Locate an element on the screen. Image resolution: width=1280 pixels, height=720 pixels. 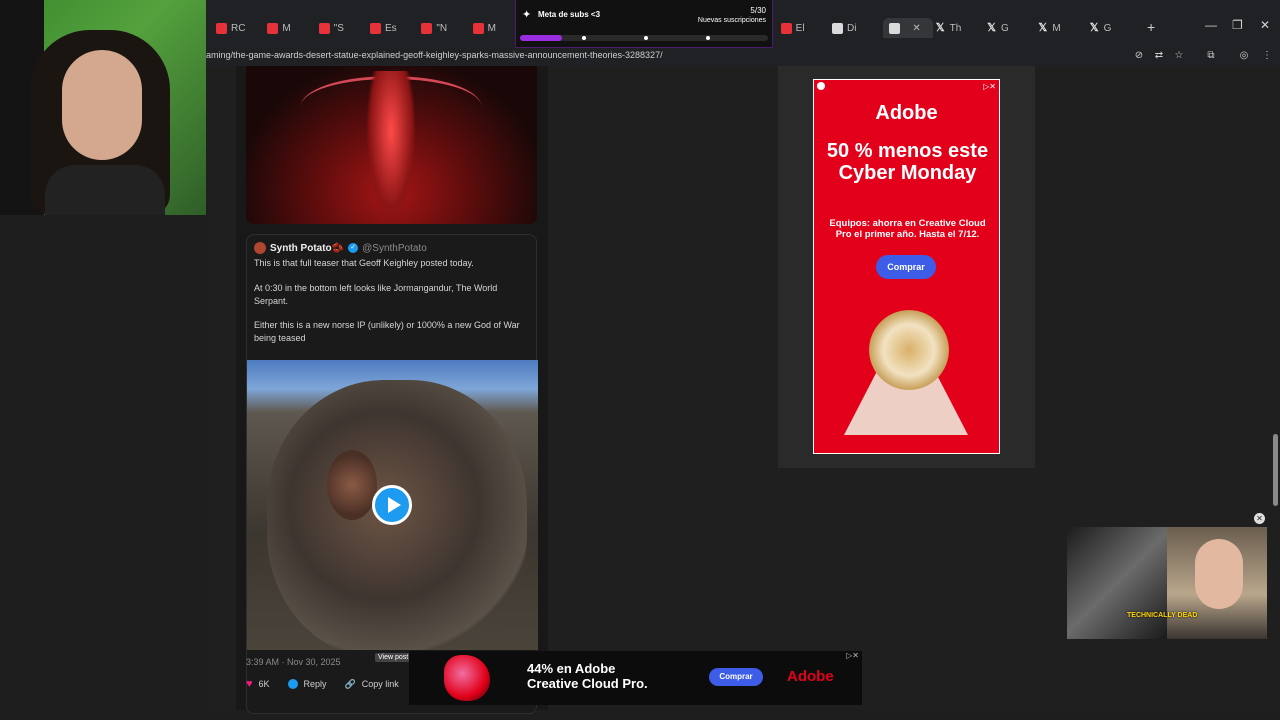
browser-tab: "N is located at coordinates (445, 28).